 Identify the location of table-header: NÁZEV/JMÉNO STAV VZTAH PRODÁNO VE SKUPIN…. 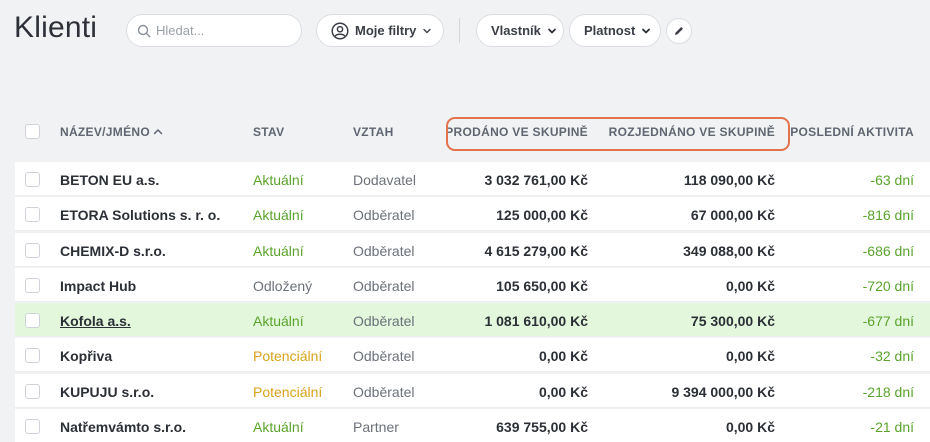
(465, 132).